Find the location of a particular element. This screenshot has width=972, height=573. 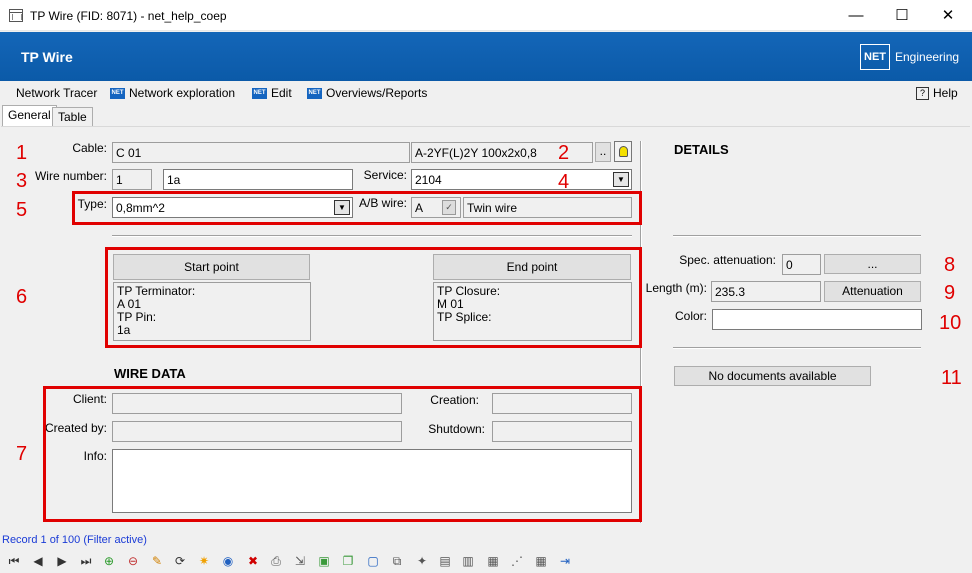

report-icon: ▤ is located at coordinates (445, 561).